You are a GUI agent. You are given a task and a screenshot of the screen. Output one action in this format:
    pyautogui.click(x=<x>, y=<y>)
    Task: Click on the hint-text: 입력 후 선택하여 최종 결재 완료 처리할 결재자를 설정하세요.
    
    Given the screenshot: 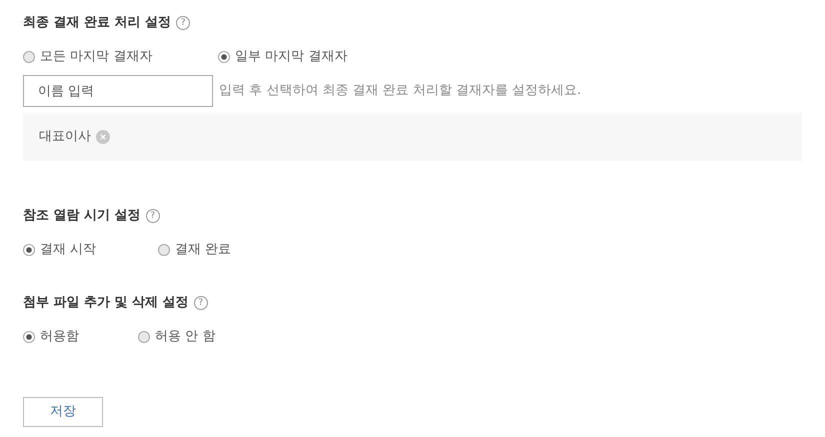 What is the action you would take?
    pyautogui.click(x=400, y=91)
    